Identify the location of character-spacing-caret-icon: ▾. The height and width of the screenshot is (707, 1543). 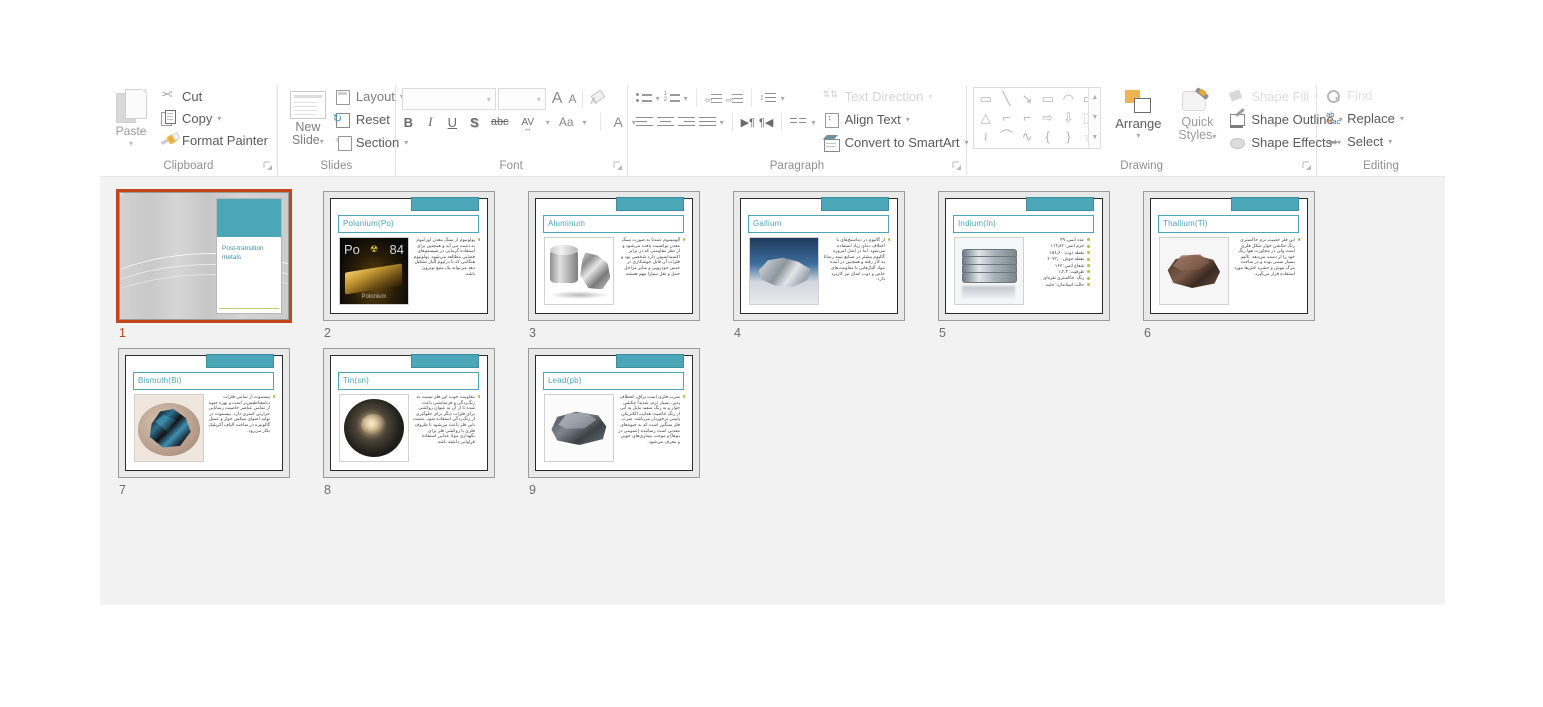
(548, 122).